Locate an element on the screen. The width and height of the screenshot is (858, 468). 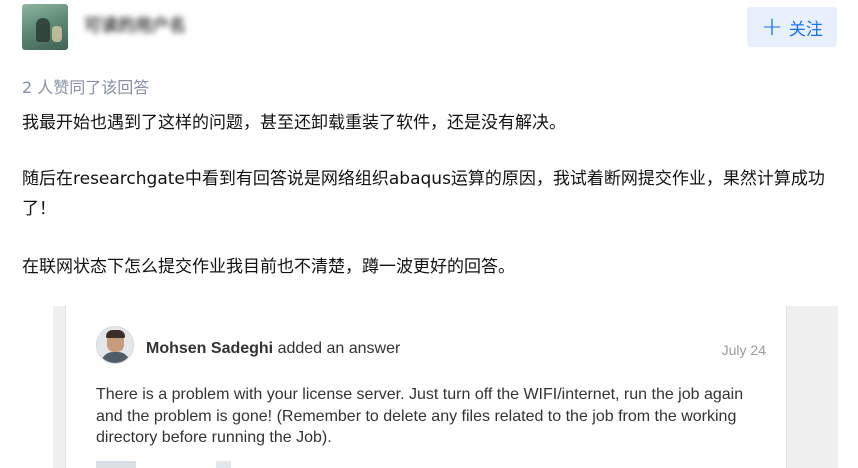
answer-date: July 24 is located at coordinates (743, 350).